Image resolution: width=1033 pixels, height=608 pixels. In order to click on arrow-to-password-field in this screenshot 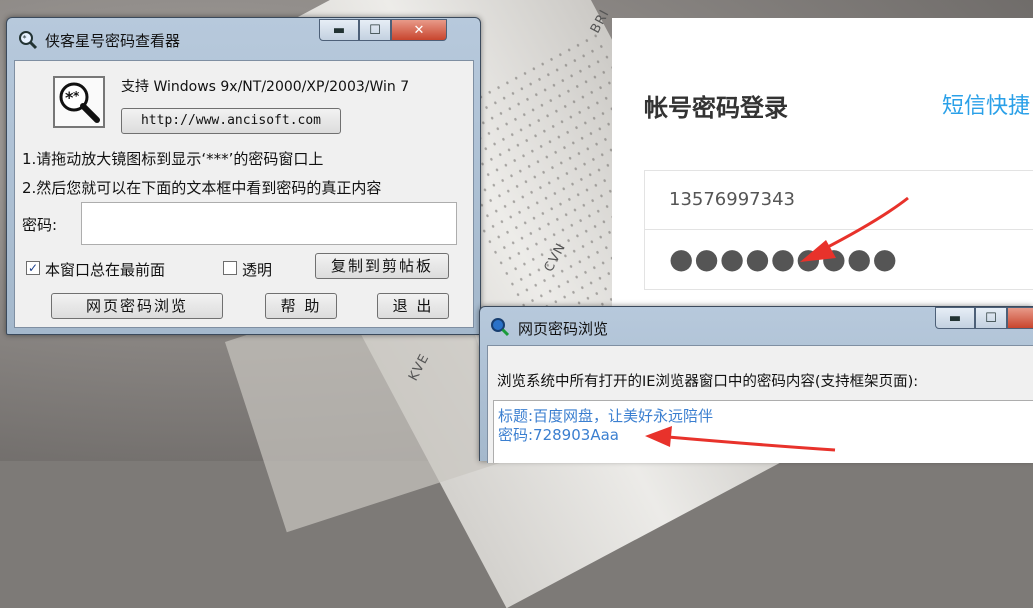, I will do `click(854, 229)`.